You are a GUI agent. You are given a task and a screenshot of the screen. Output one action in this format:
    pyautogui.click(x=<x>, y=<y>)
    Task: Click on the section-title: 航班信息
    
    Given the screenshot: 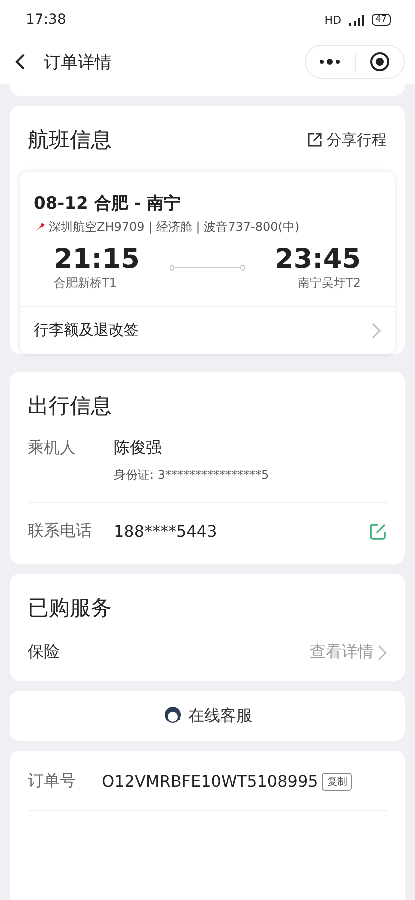 What is the action you would take?
    pyautogui.click(x=70, y=140)
    